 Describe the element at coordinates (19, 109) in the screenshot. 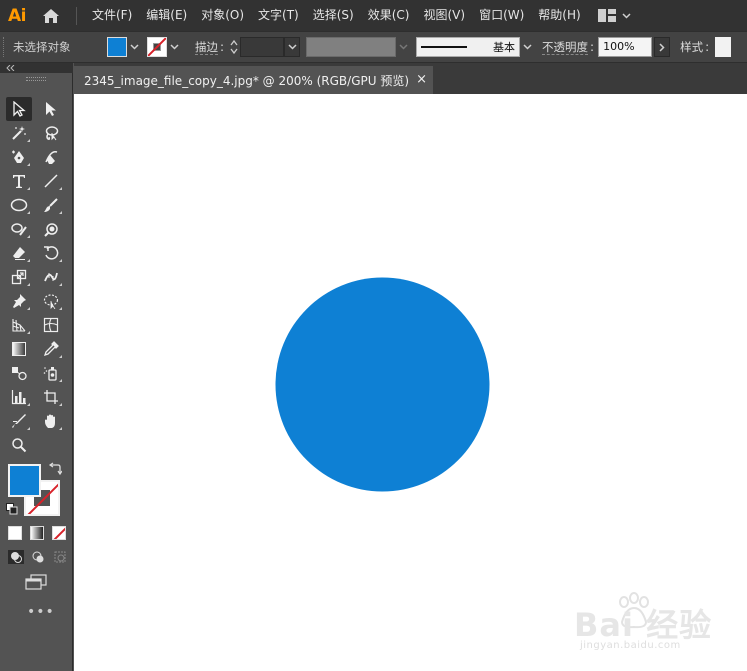

I see `selection-tool` at that location.